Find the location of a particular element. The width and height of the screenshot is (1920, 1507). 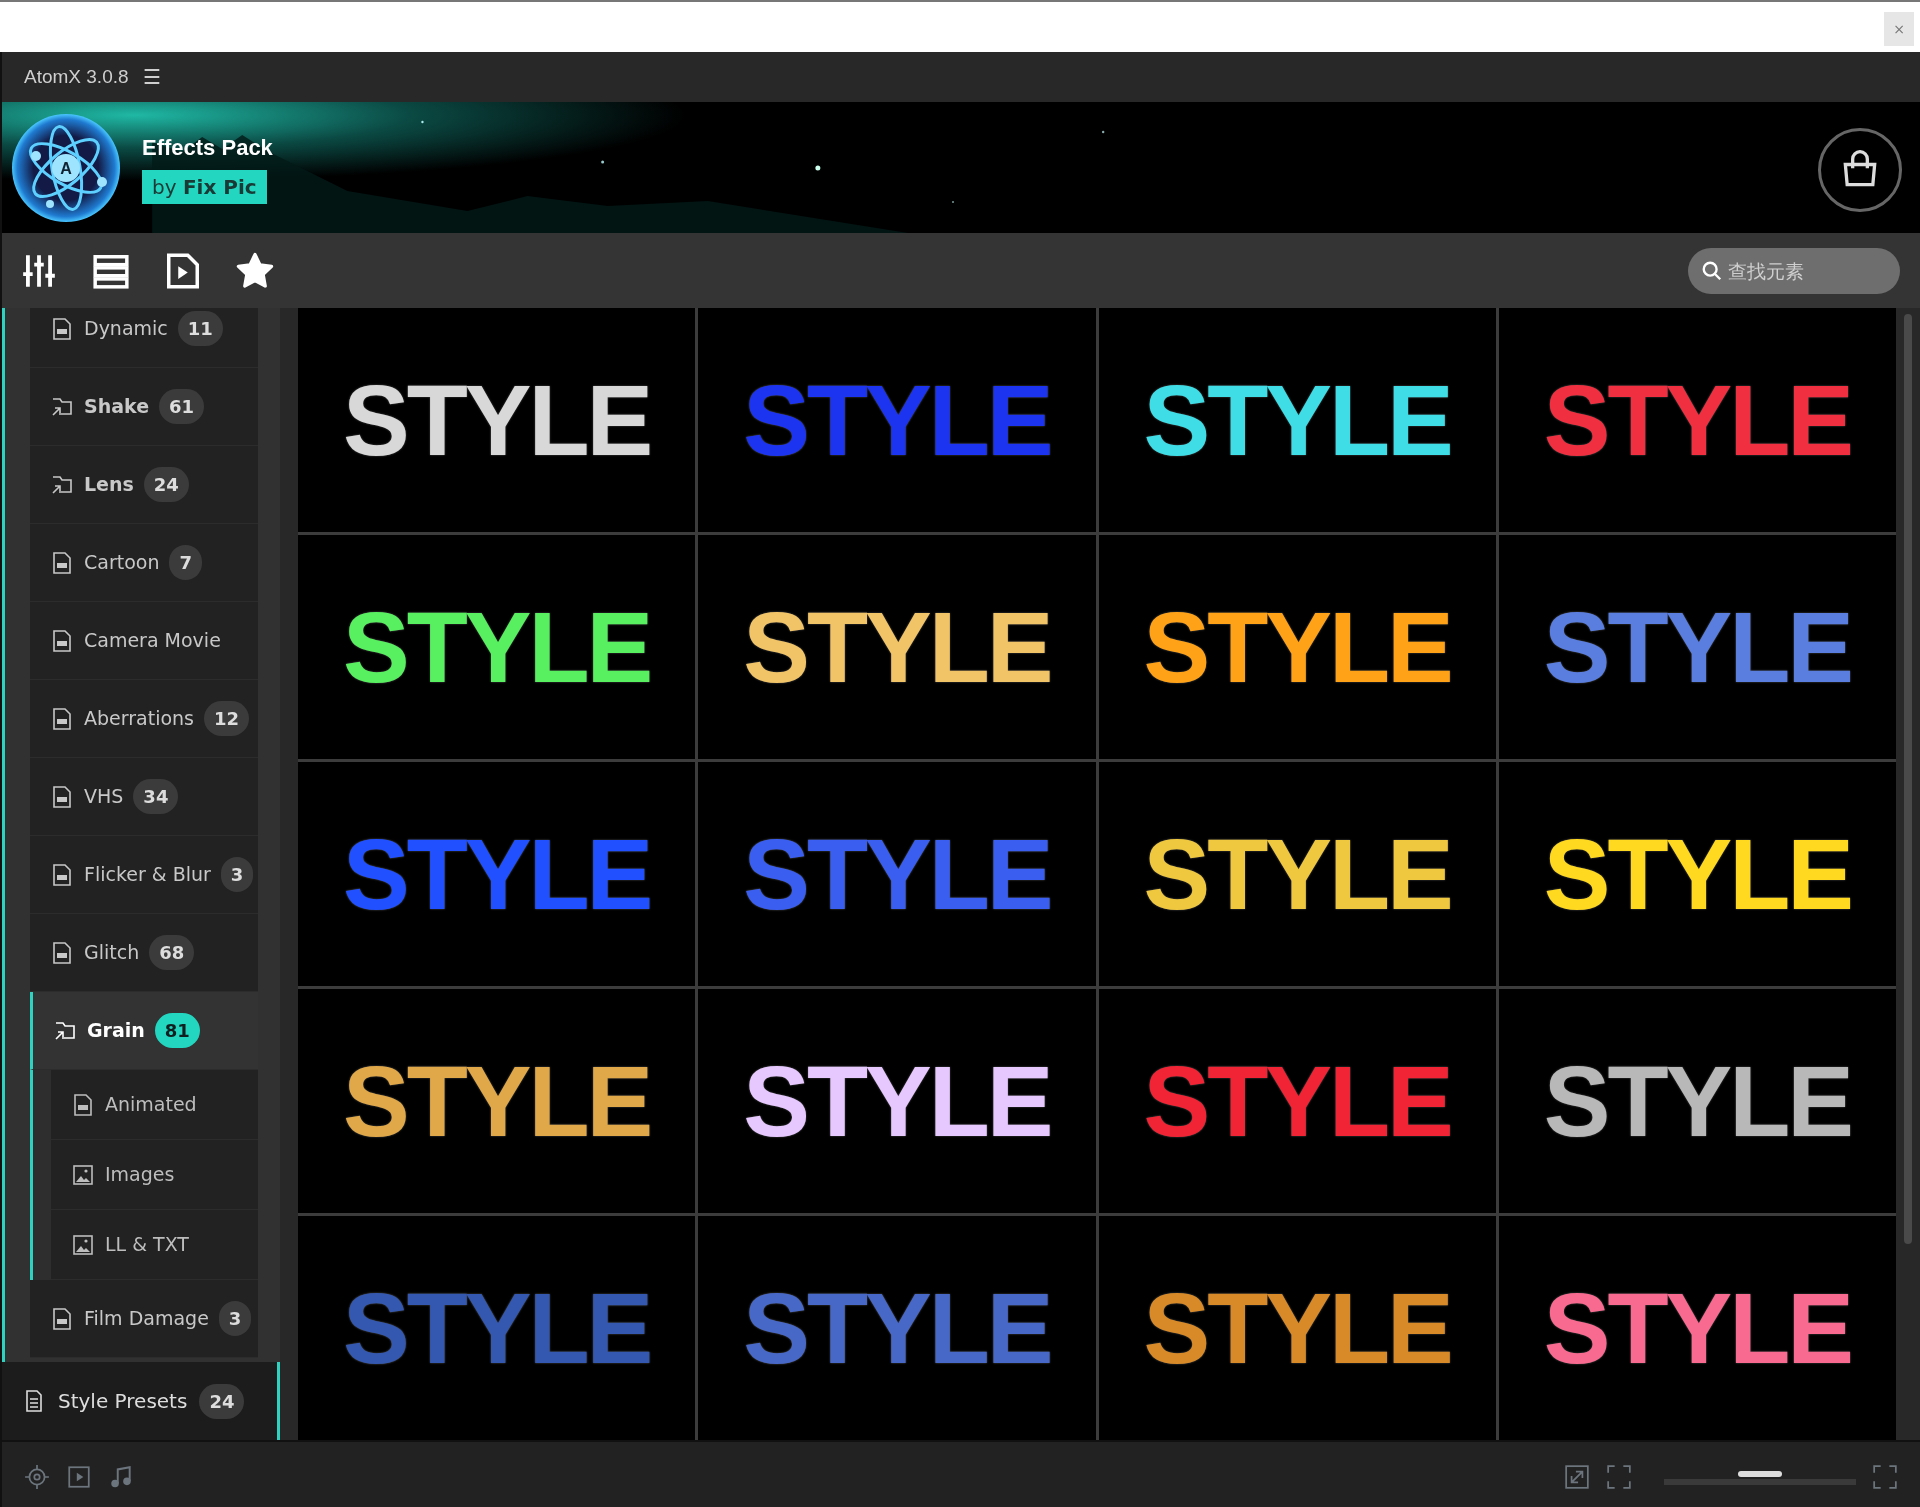

sidebar-subitem: Animated is located at coordinates (154, 1105).